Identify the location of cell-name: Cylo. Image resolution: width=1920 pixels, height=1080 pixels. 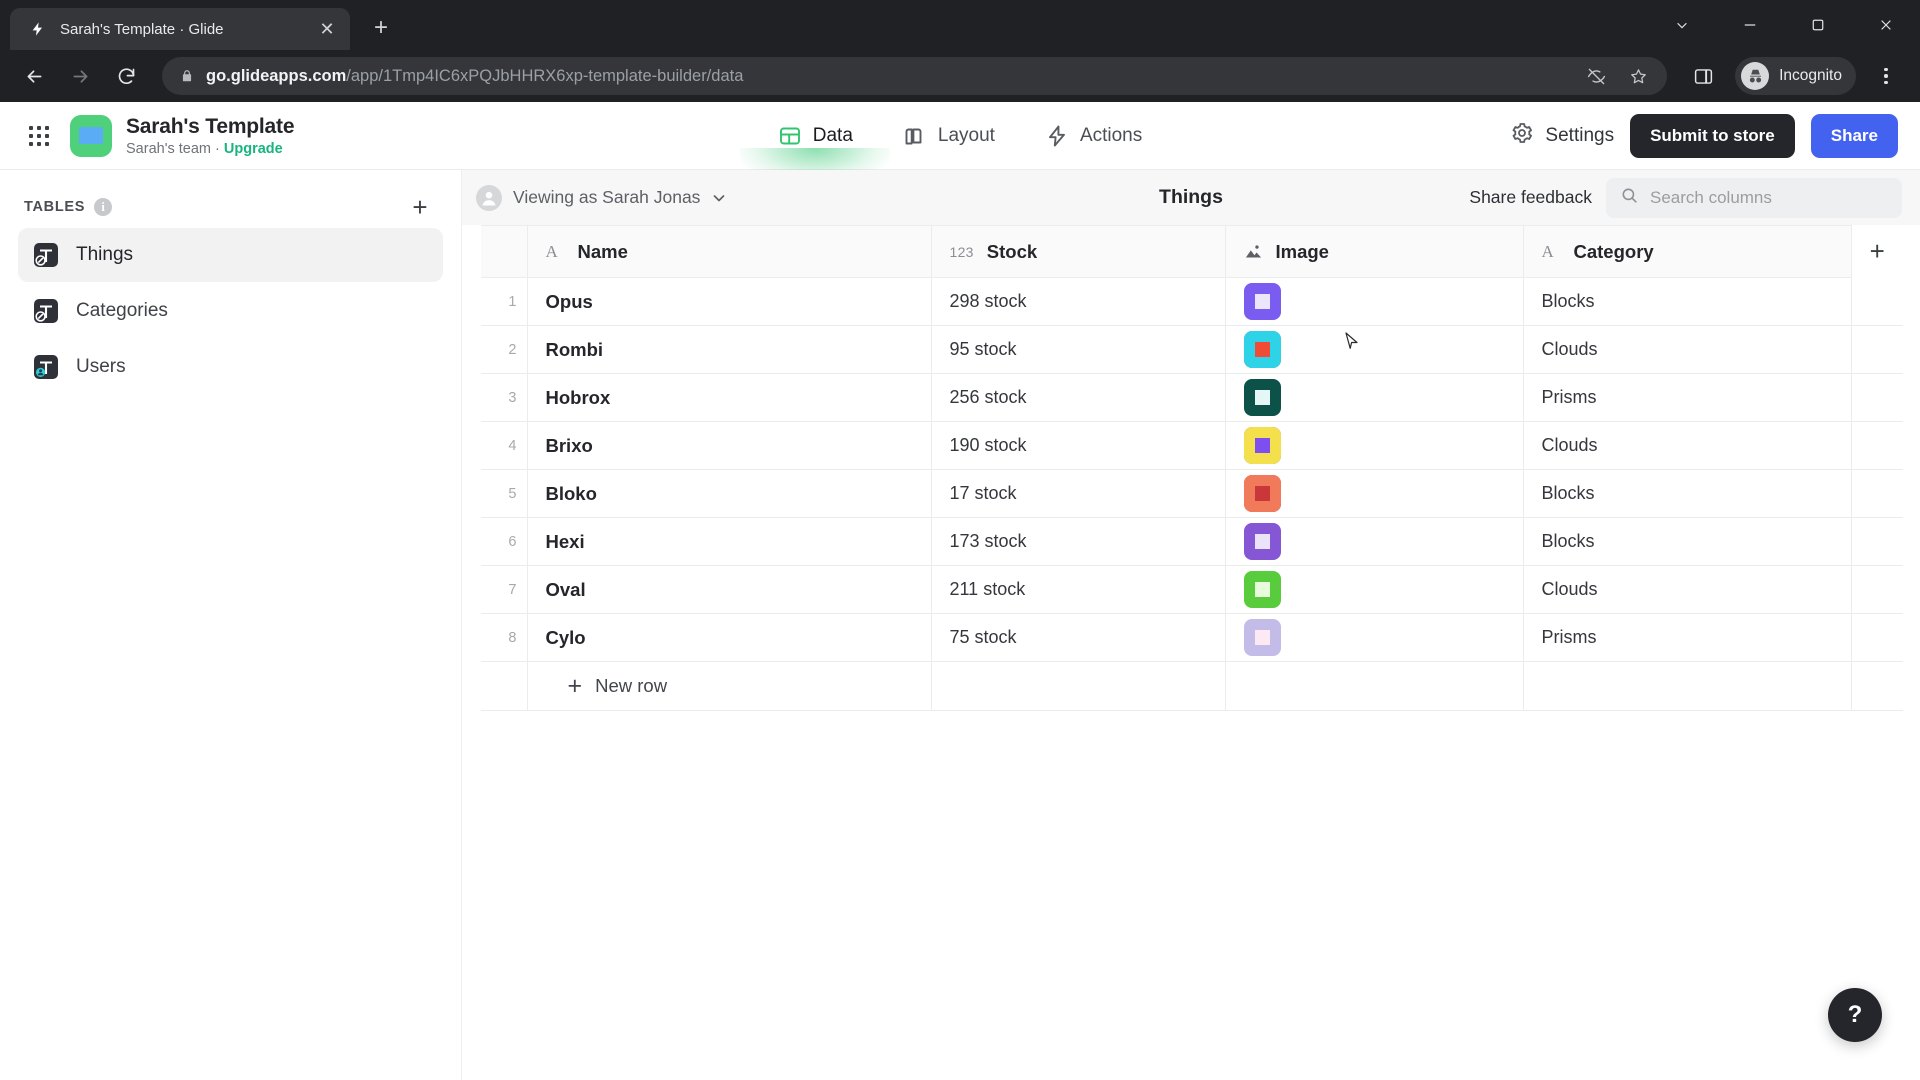
(729, 638).